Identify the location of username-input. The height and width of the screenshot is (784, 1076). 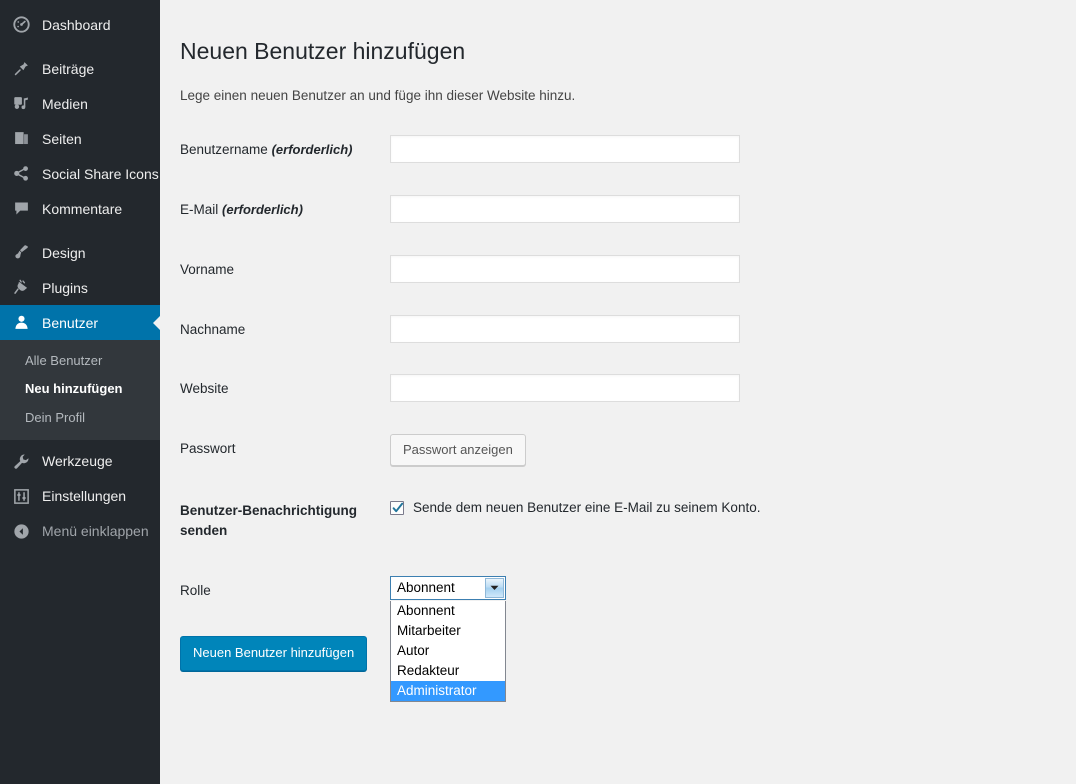
(565, 149).